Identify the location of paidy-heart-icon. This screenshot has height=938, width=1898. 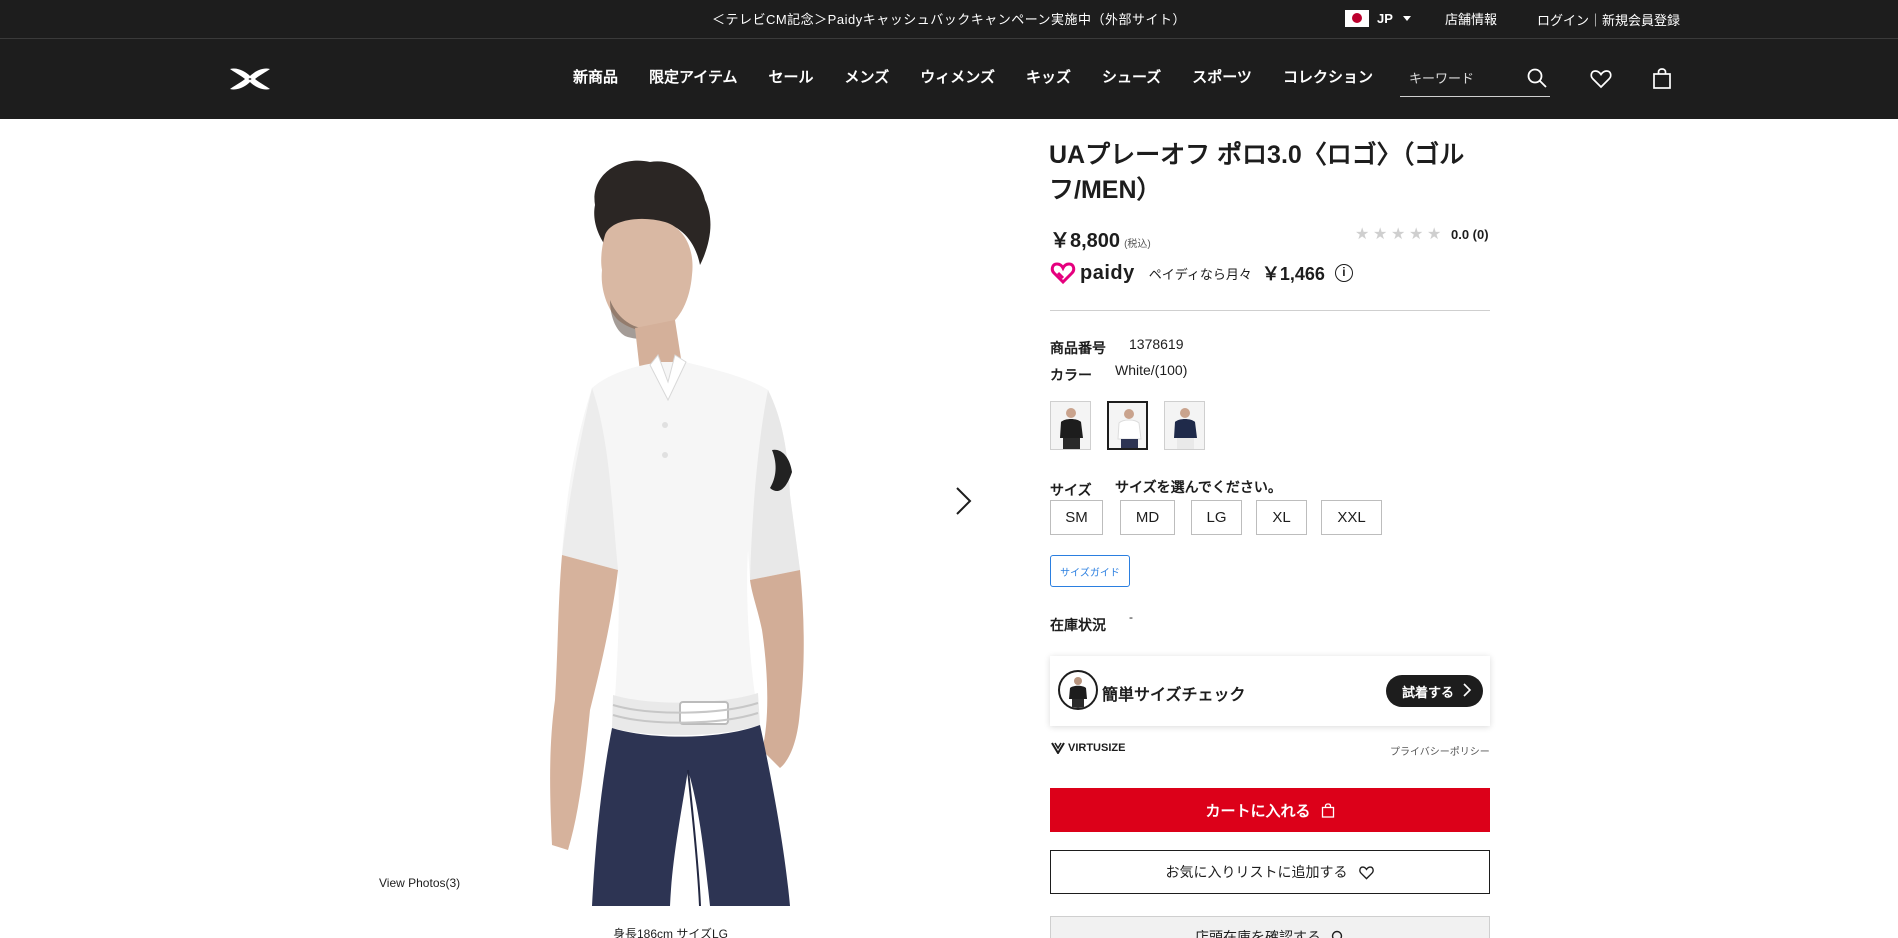
(1063, 273).